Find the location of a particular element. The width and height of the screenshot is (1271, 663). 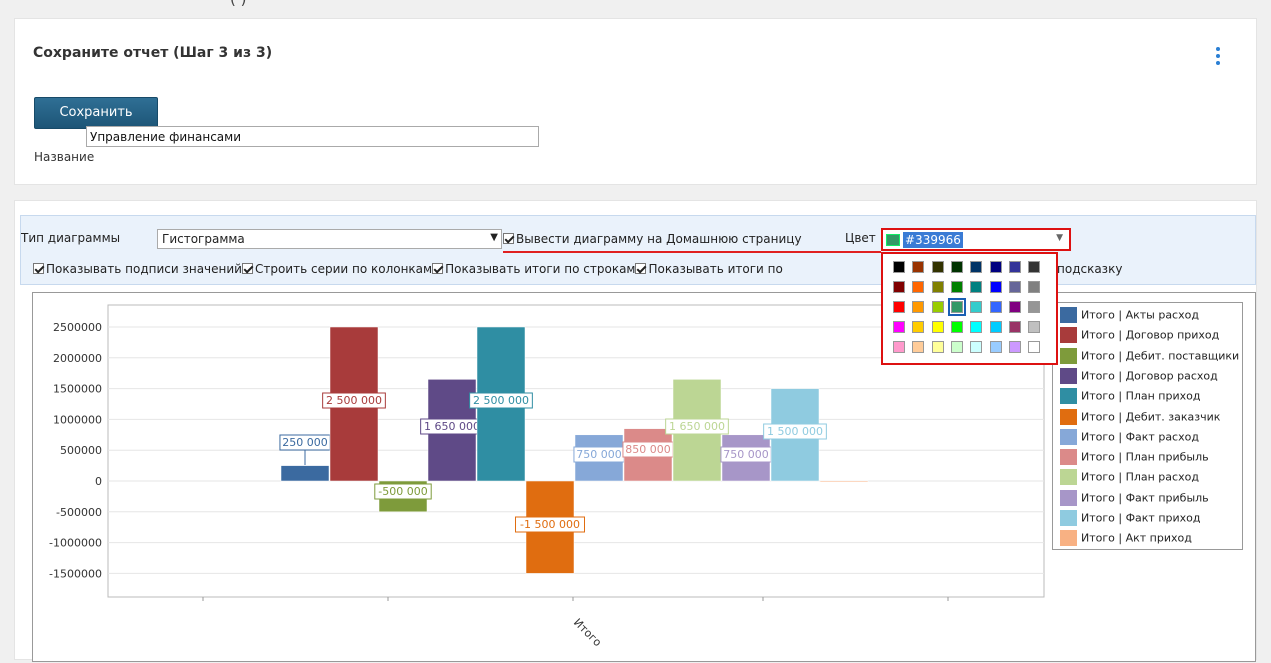

home-page-checkbox: Вывести диаграмму на Домашнюю страницу is located at coordinates (652, 239).